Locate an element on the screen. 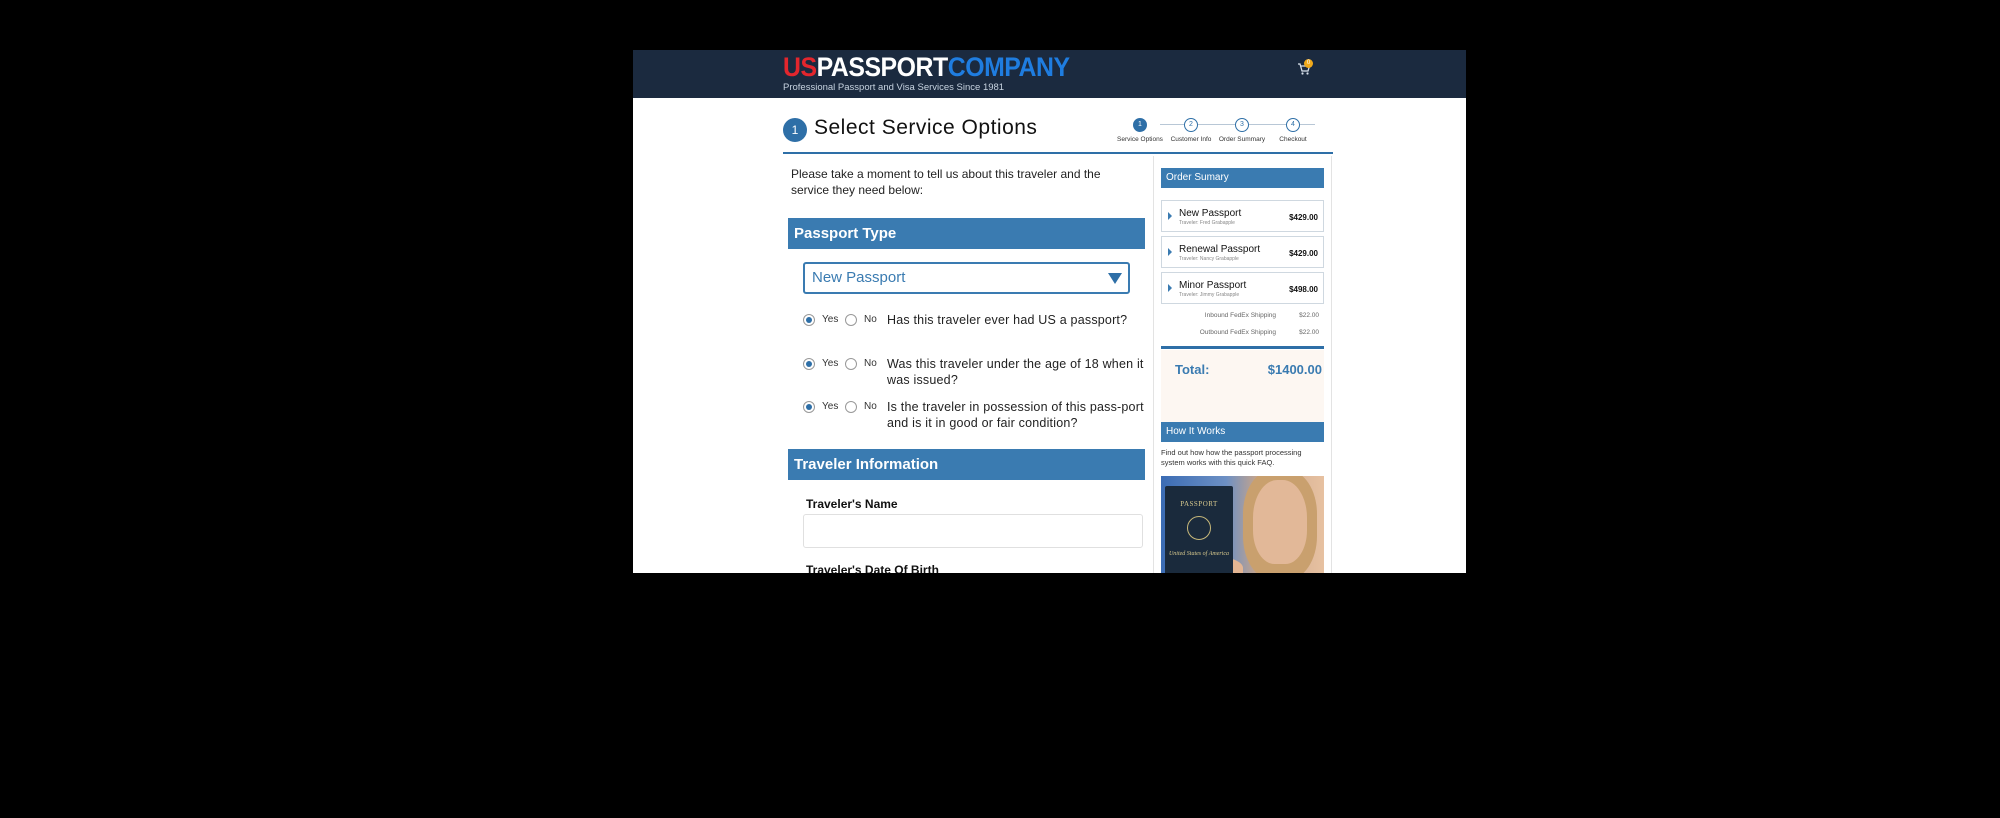  order-item-traveler: Traveler: Fred Grabapple is located at coordinates (1207, 223).